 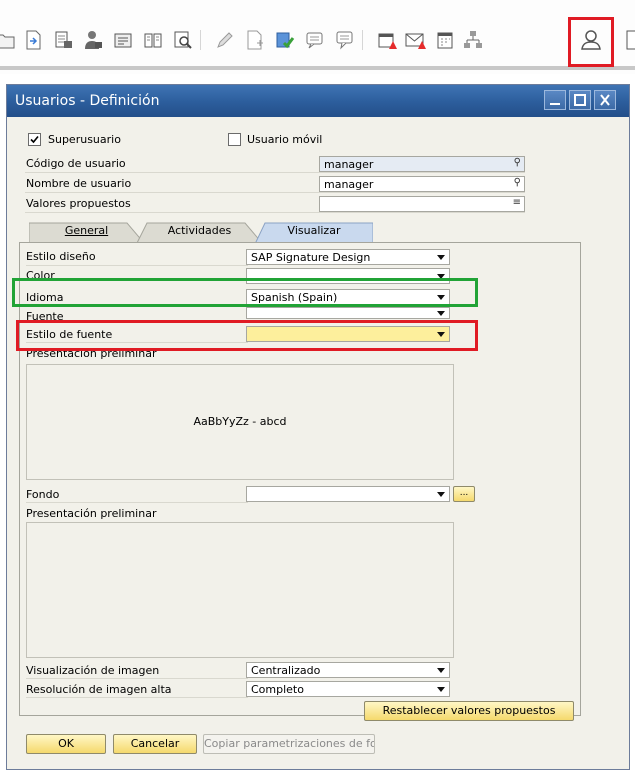 What do you see at coordinates (234, 139) in the screenshot?
I see `mobile-user-checkbox` at bounding box center [234, 139].